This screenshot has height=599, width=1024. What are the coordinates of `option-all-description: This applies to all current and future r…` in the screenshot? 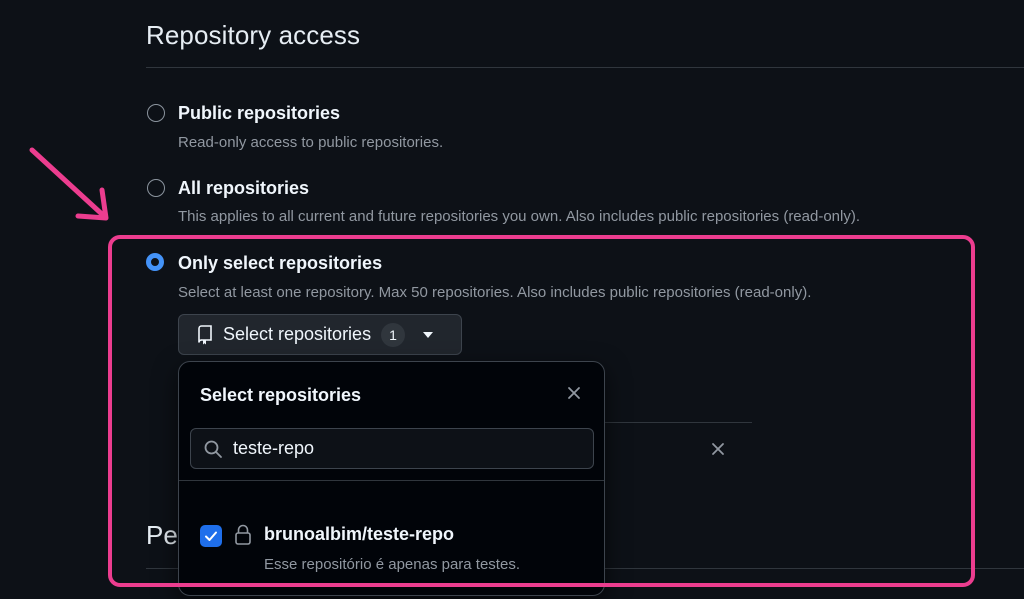 It's located at (519, 216).